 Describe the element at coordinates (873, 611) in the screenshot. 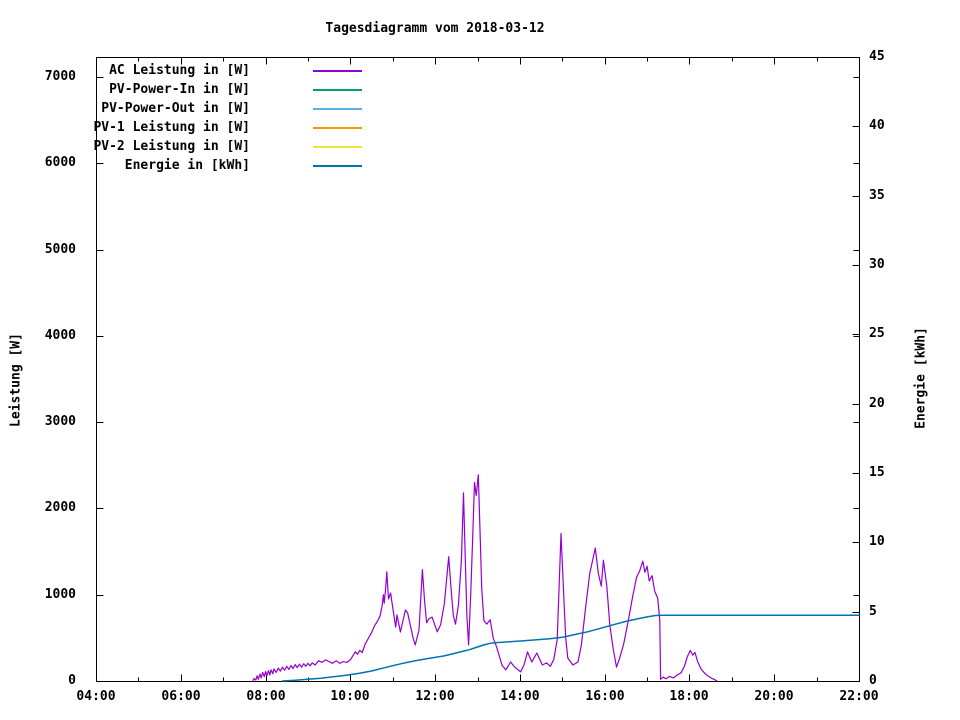

I see `y2-tick-label: 5` at that location.